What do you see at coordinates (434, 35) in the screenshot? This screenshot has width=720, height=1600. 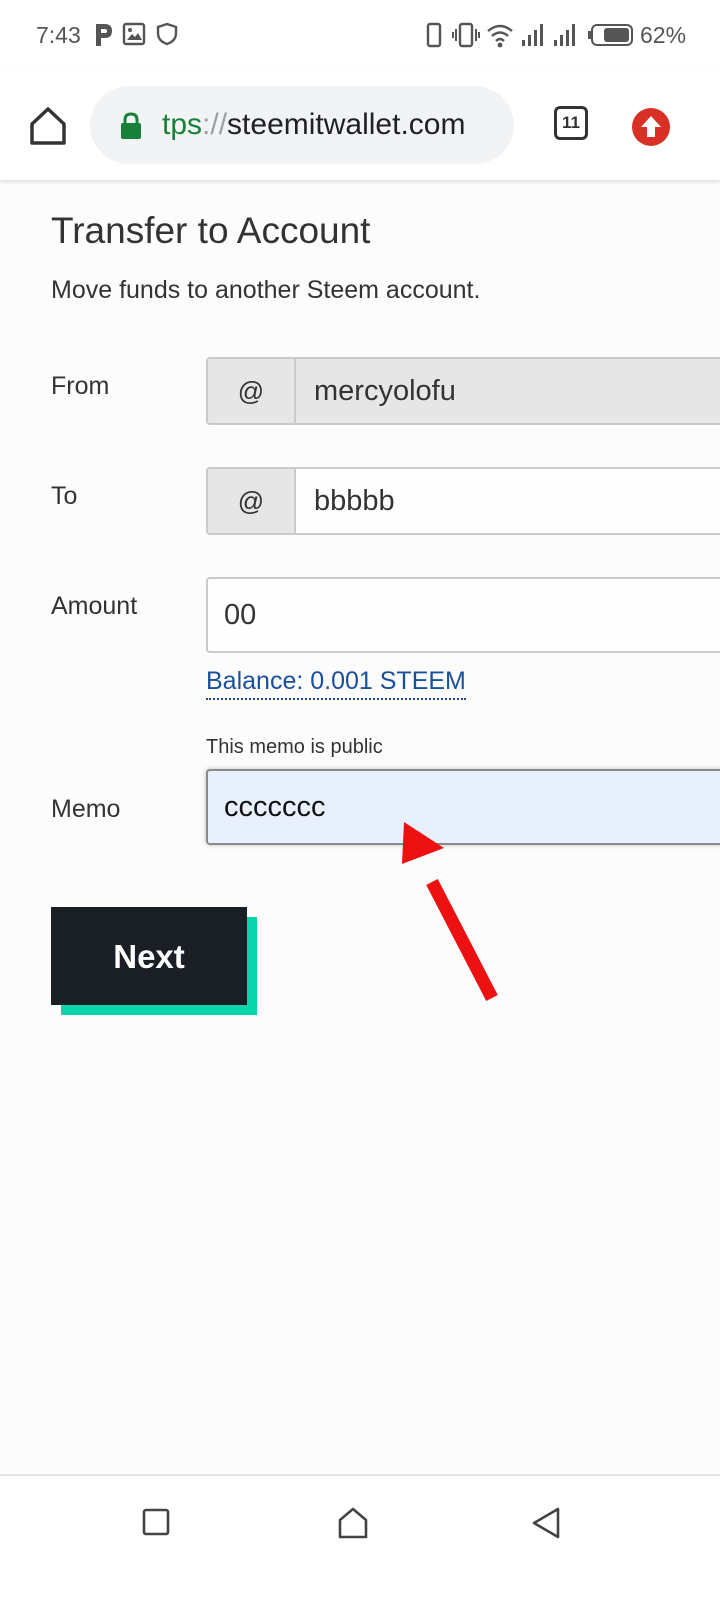 I see `phone-icon` at bounding box center [434, 35].